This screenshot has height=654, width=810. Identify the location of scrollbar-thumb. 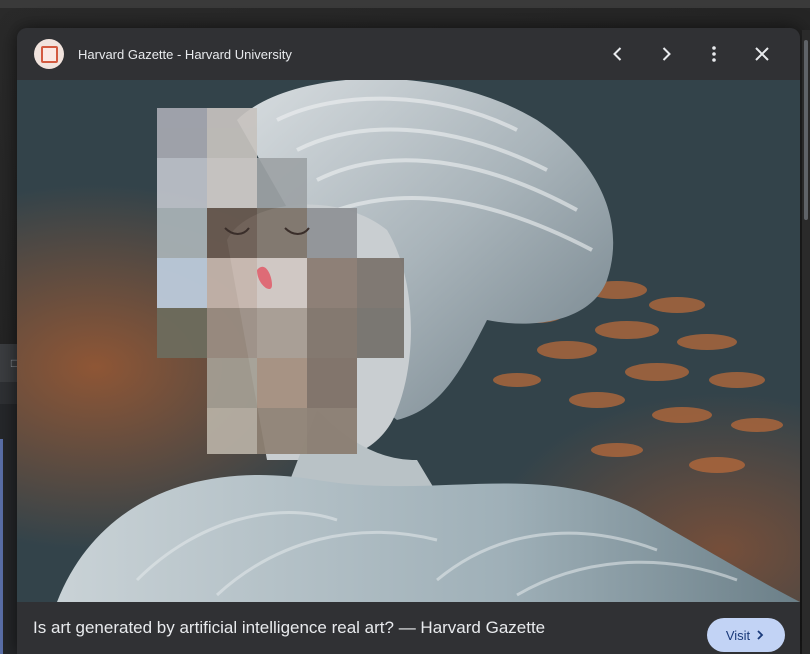
(806, 130).